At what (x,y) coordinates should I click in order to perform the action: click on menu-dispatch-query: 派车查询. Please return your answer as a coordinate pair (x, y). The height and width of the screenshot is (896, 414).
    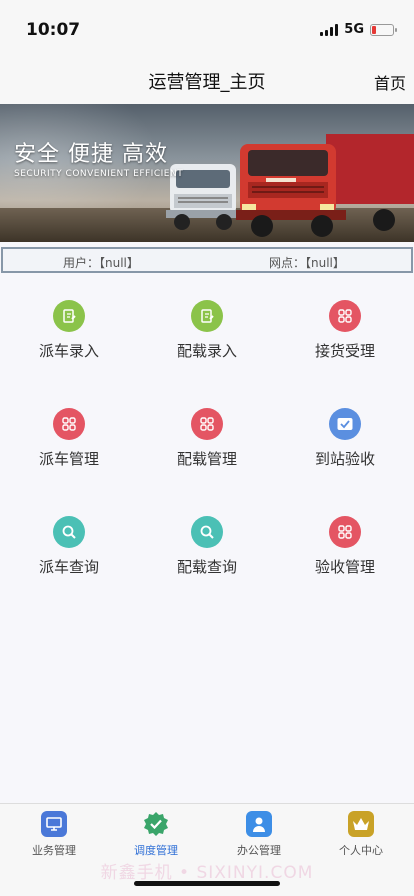
    Looking at the image, I should click on (69, 547).